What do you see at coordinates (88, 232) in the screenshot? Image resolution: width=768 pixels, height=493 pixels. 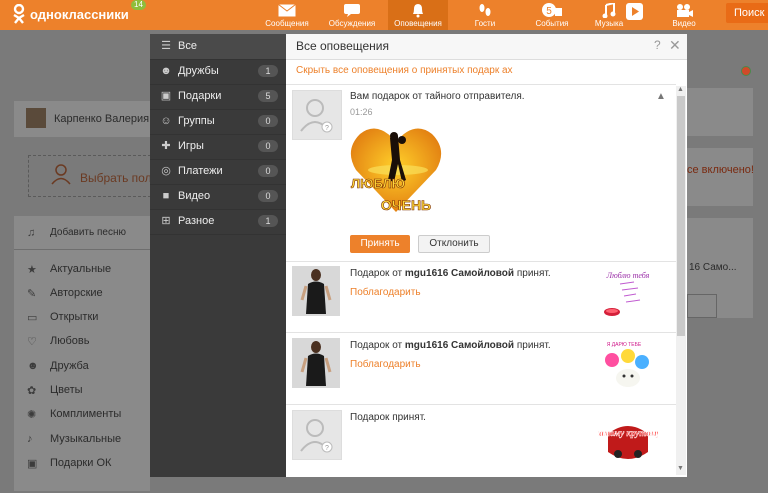 I see `bg-add-song: Добавить песню` at bounding box center [88, 232].